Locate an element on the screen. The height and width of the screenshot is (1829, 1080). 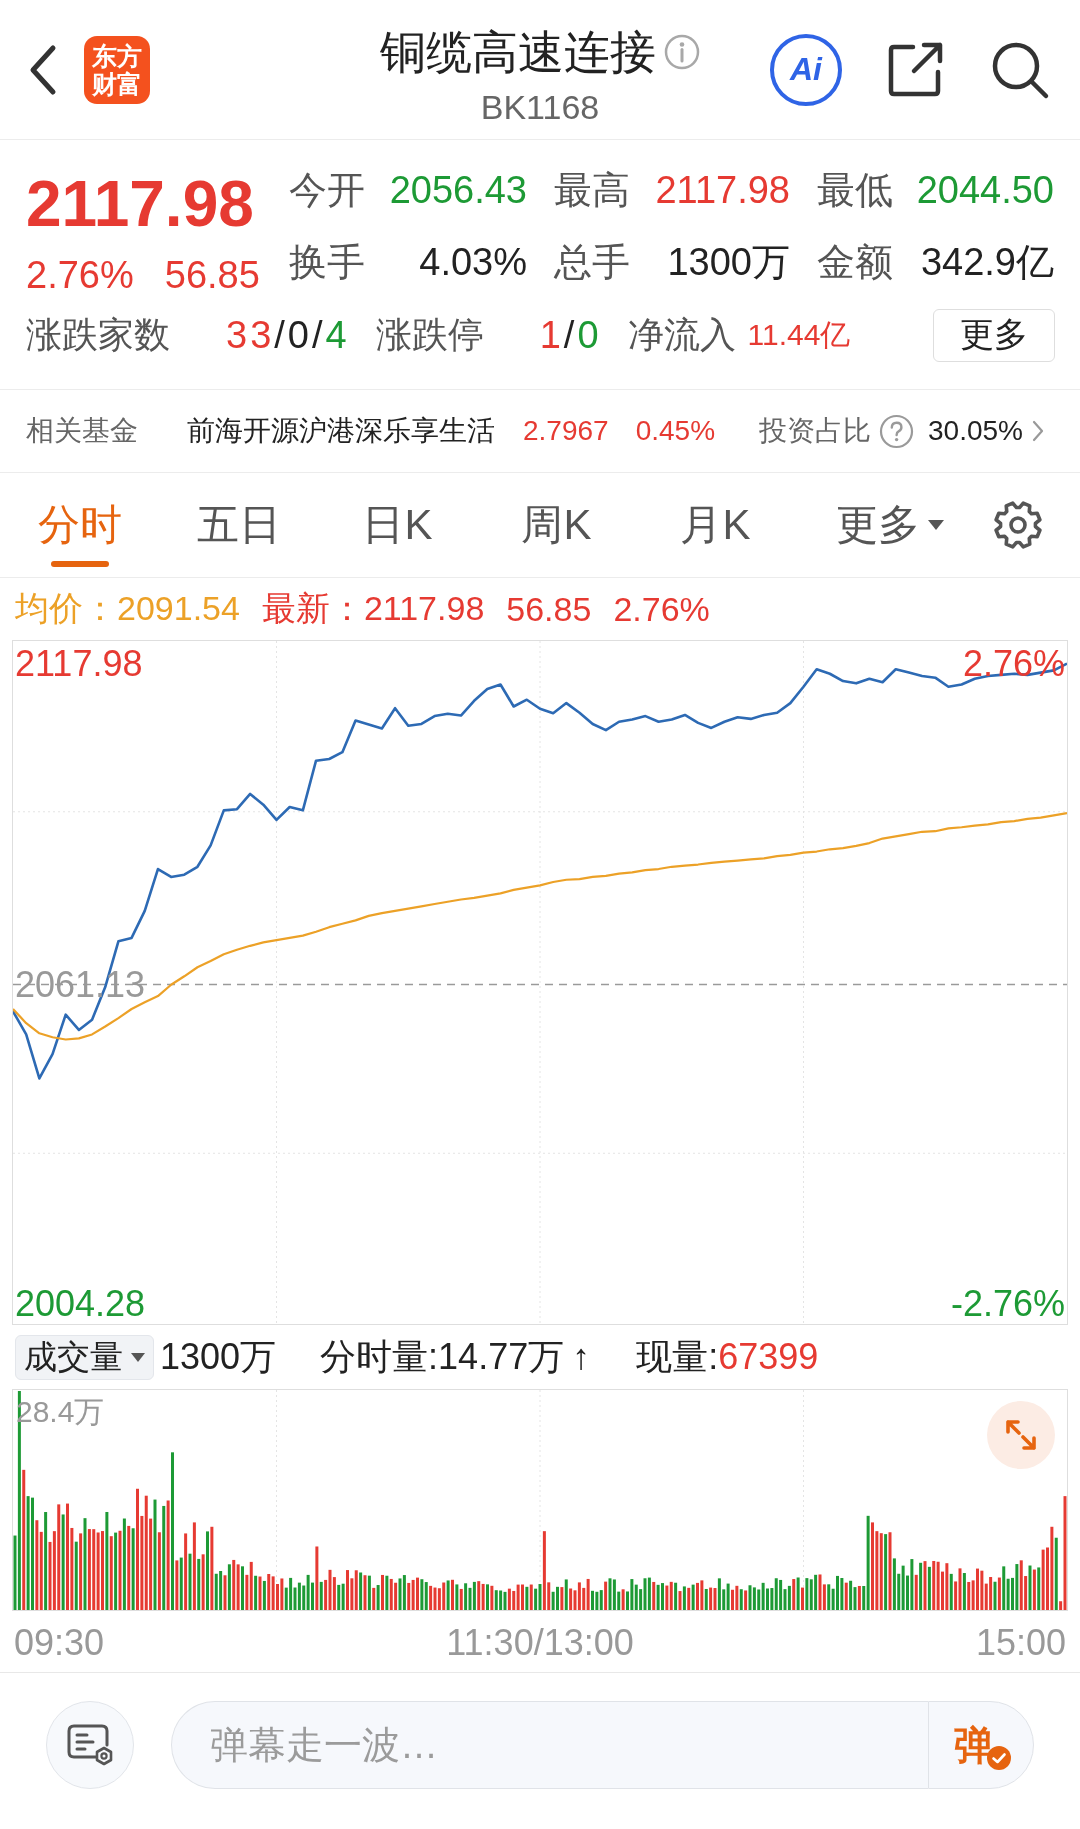
stat-label: 今开 is located at coordinates (327, 190).